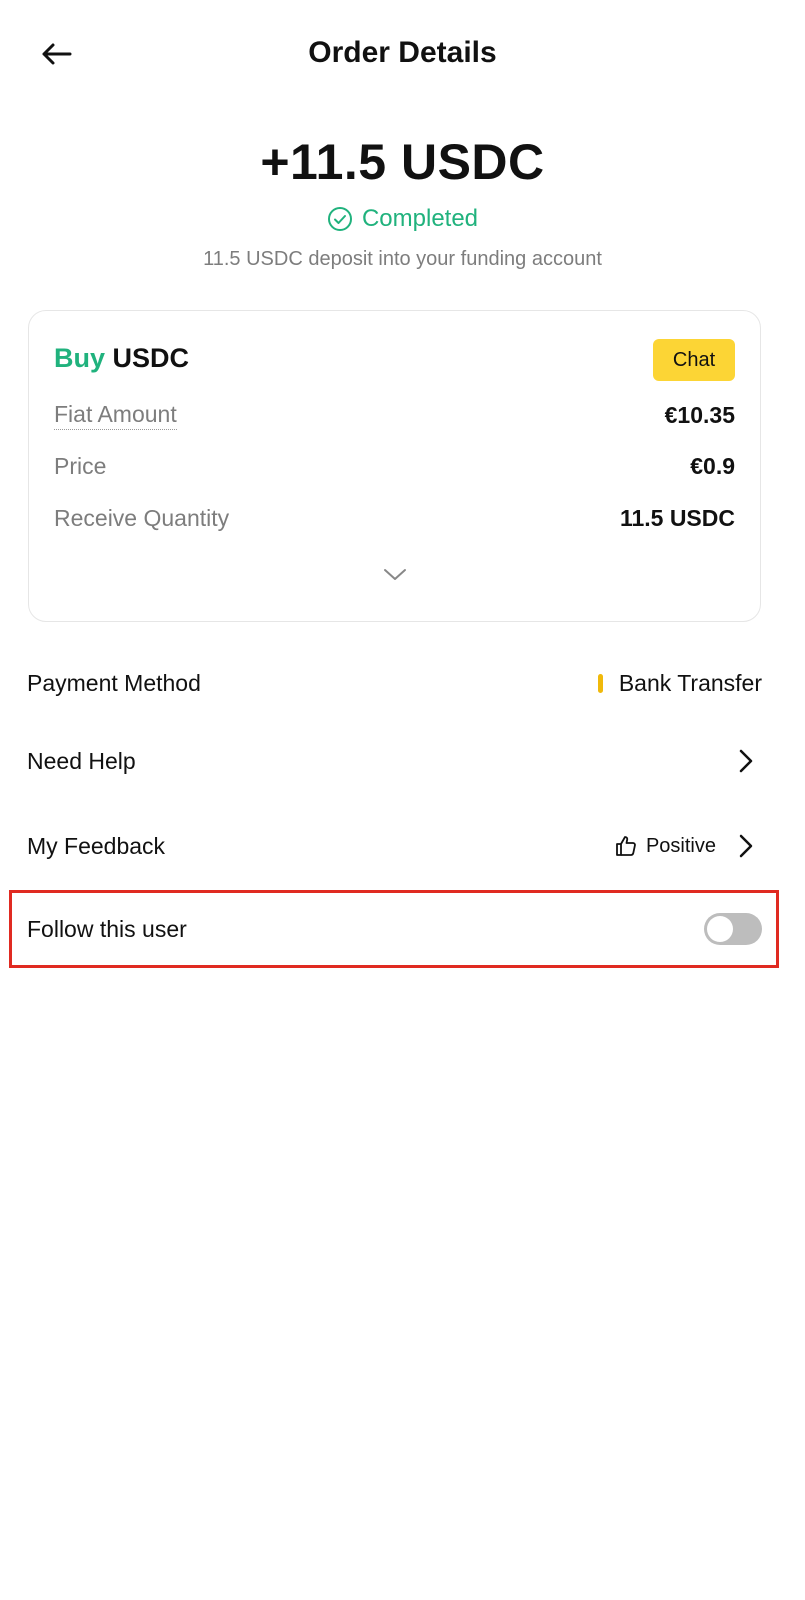  I want to click on receive-quantity-row: Receive Quantity 11.5 USDC, so click(394, 518).